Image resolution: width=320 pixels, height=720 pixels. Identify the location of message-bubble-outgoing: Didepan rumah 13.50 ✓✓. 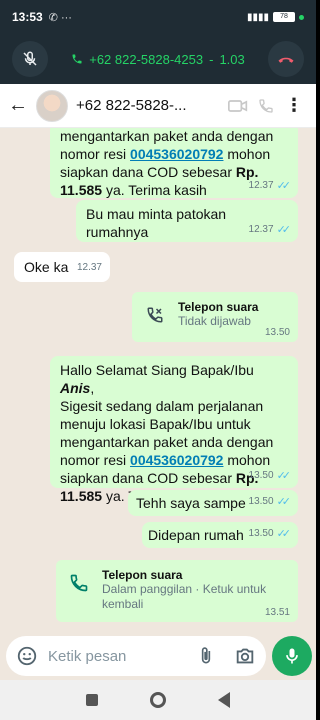
(220, 535).